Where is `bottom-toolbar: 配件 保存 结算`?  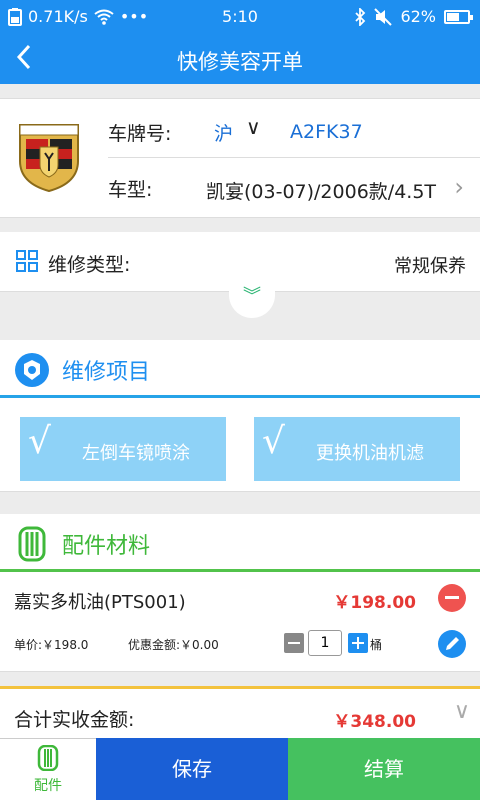
bottom-toolbar: 配件 保存 结算 is located at coordinates (240, 769).